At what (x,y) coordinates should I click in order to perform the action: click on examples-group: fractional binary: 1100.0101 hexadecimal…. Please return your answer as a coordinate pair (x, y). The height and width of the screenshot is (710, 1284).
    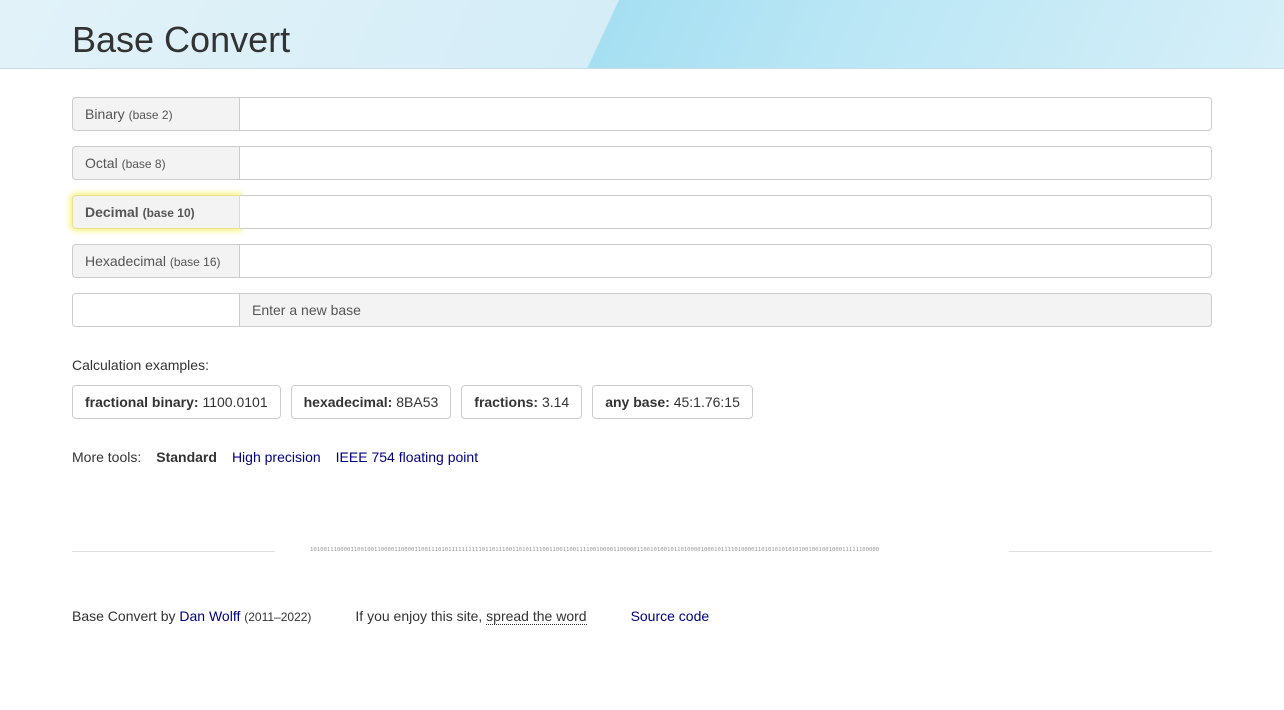
    Looking at the image, I should click on (412, 402).